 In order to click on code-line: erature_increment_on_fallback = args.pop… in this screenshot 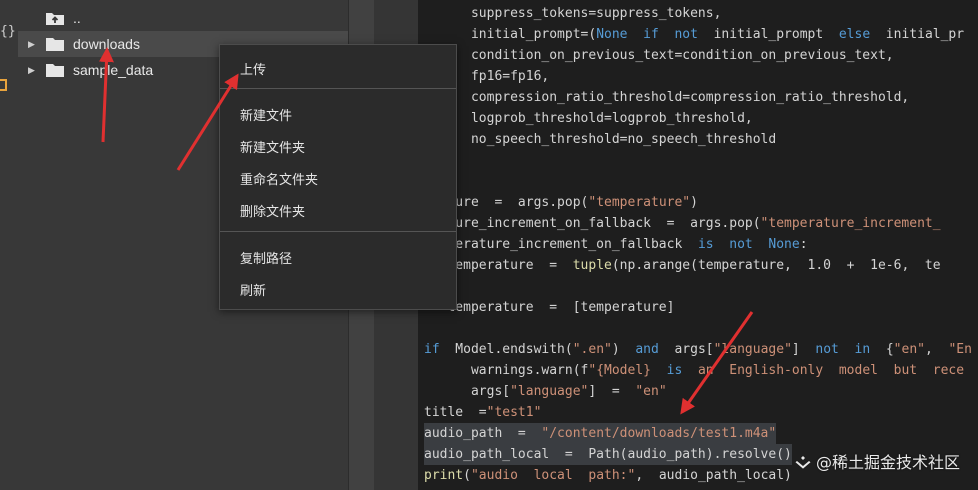, I will do `click(682, 223)`.